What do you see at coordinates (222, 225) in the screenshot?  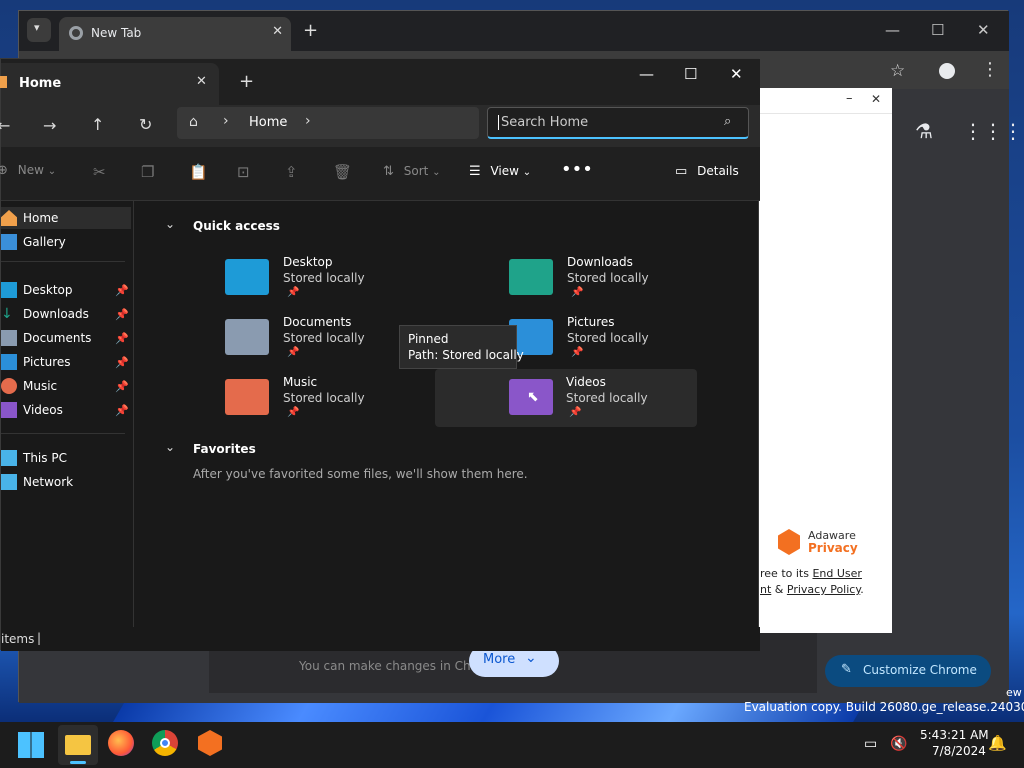 I see `quick-access-header: ⌄ Quick access` at bounding box center [222, 225].